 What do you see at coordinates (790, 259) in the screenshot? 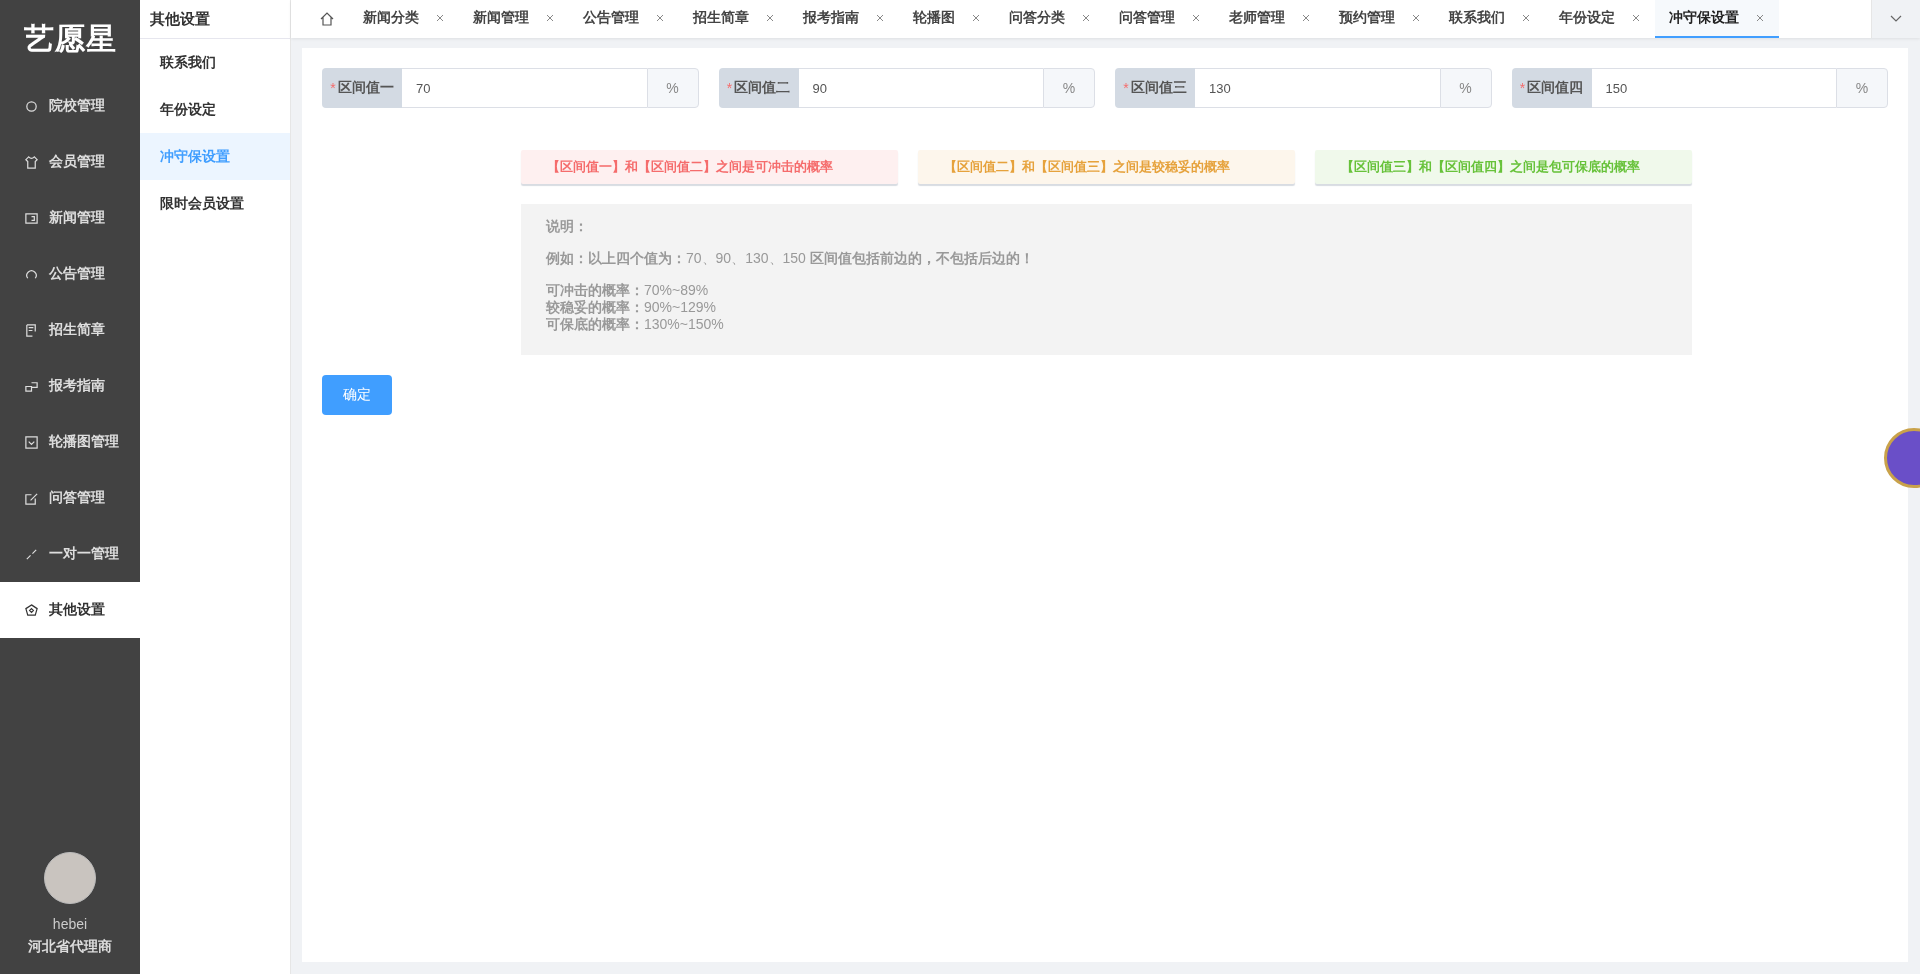
I see `notes-example: 例如：以上四个值为：70、90、130、150 区间值包括前边的，不包括后边的！` at bounding box center [790, 259].